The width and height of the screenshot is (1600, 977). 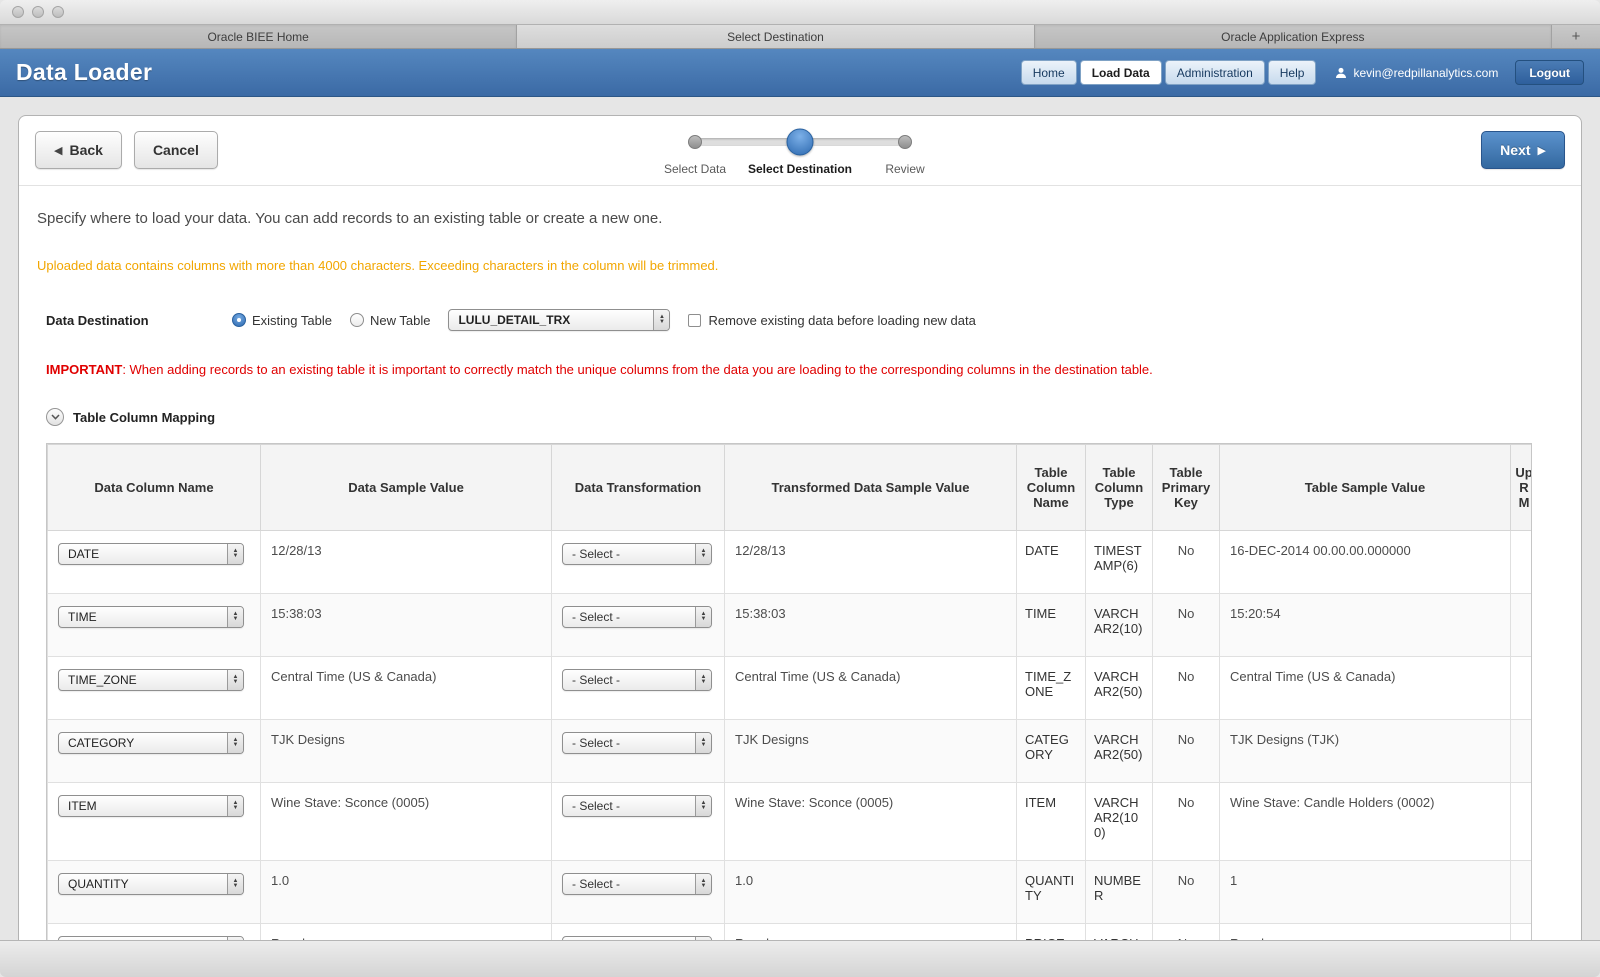 I want to click on table-column-mapping-header: Table Column Mapping, so click(x=813, y=417).